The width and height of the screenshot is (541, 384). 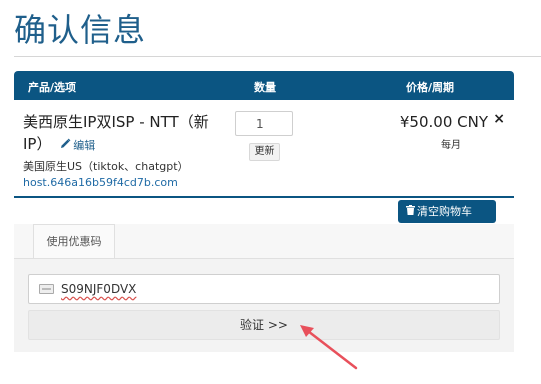 What do you see at coordinates (106, 166) in the screenshot?
I see `product-description: 美国原生US（tiktok、chatgpt）` at bounding box center [106, 166].